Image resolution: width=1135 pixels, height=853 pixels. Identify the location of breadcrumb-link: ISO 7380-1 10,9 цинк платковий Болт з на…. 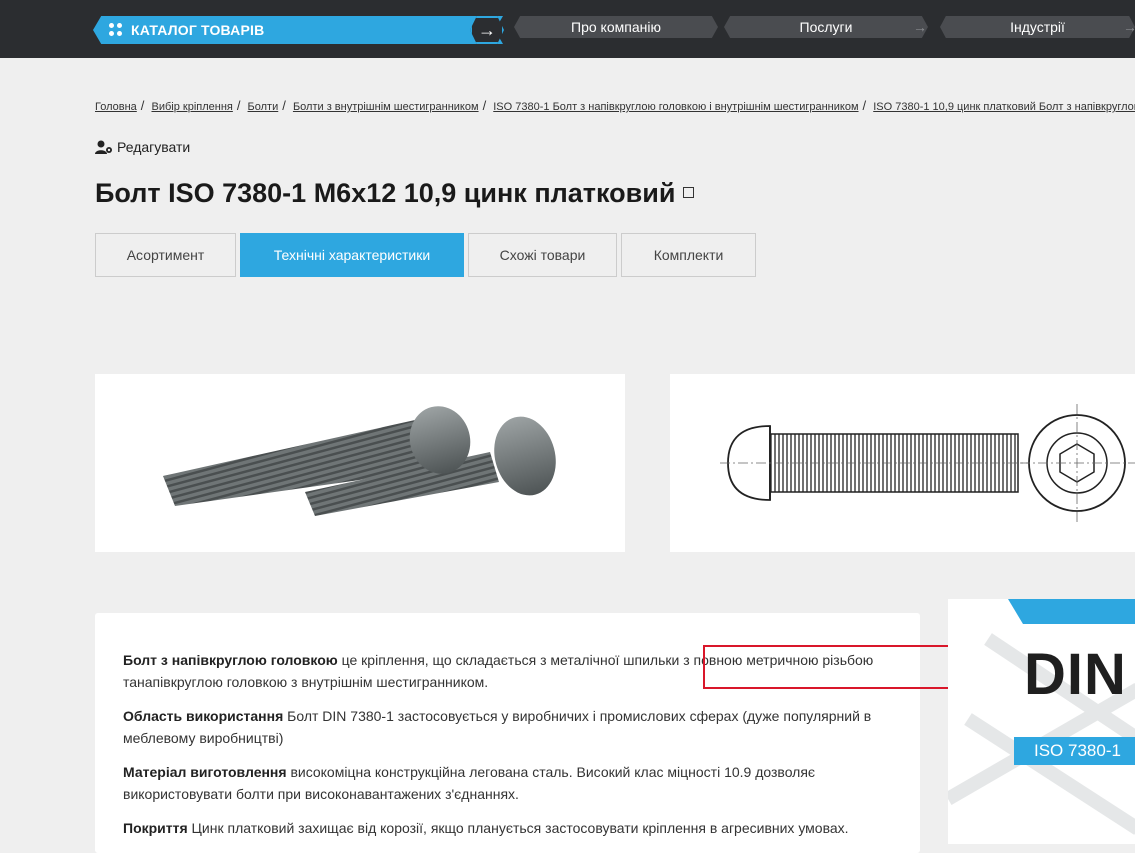
(1004, 107).